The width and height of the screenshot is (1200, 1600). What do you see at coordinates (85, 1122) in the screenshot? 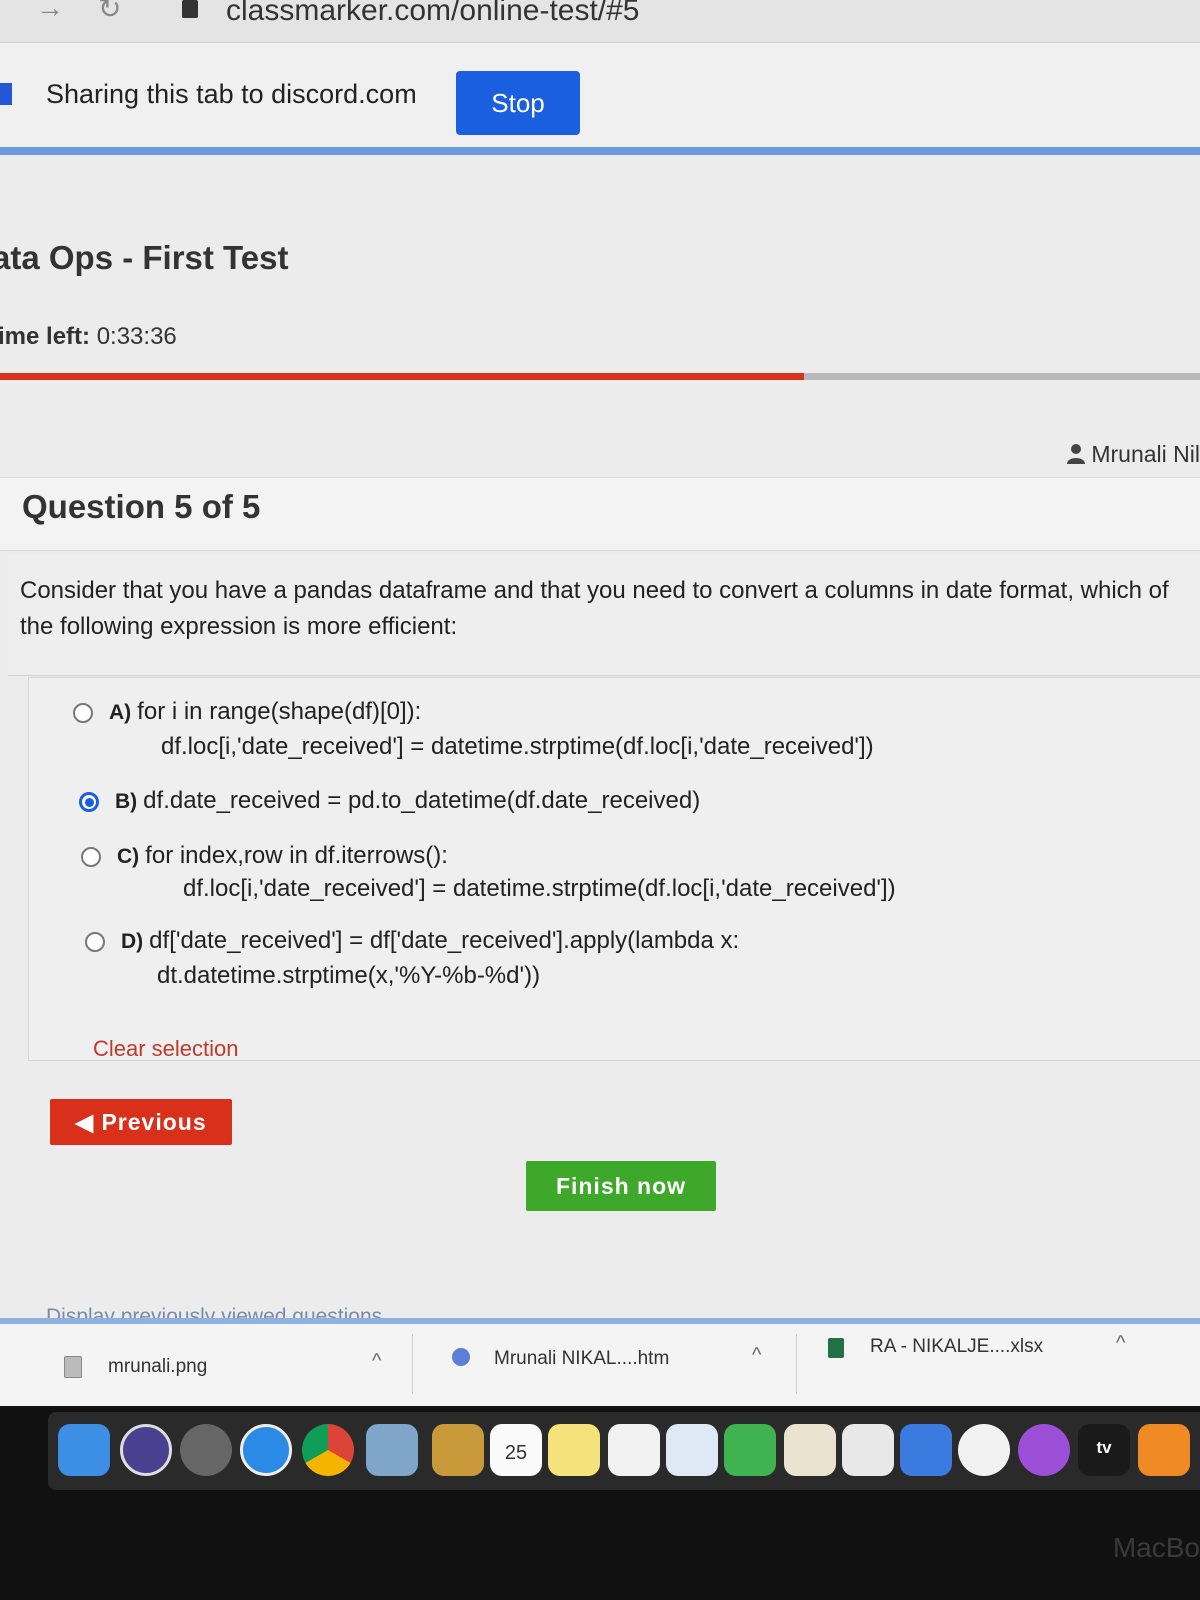
I see `caret-left-icon: ◀` at bounding box center [85, 1122].